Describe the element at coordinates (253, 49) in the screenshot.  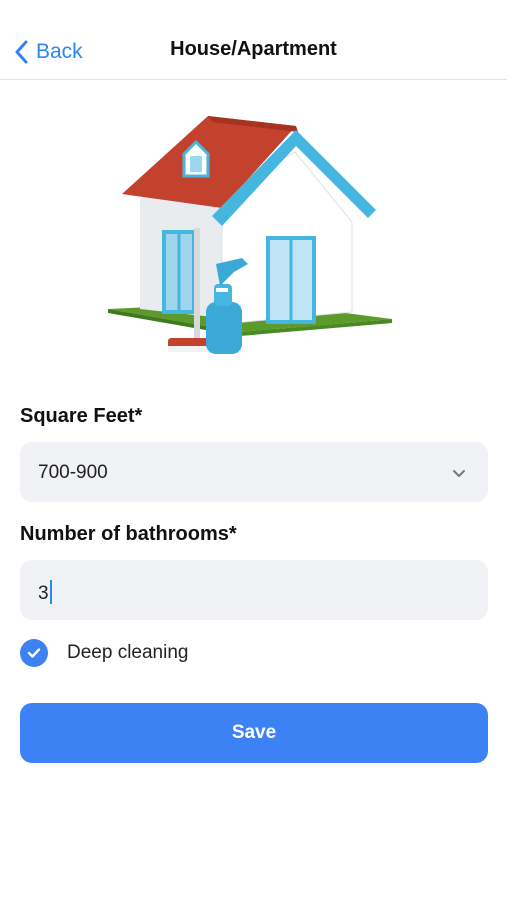
I see `page-title: House/Apartment` at that location.